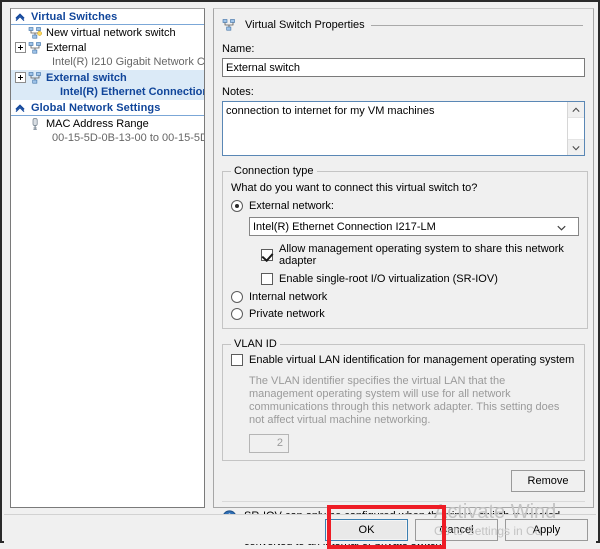  Describe the element at coordinates (405, 297) in the screenshot. I see `radio-internal-network: Internal network` at that location.